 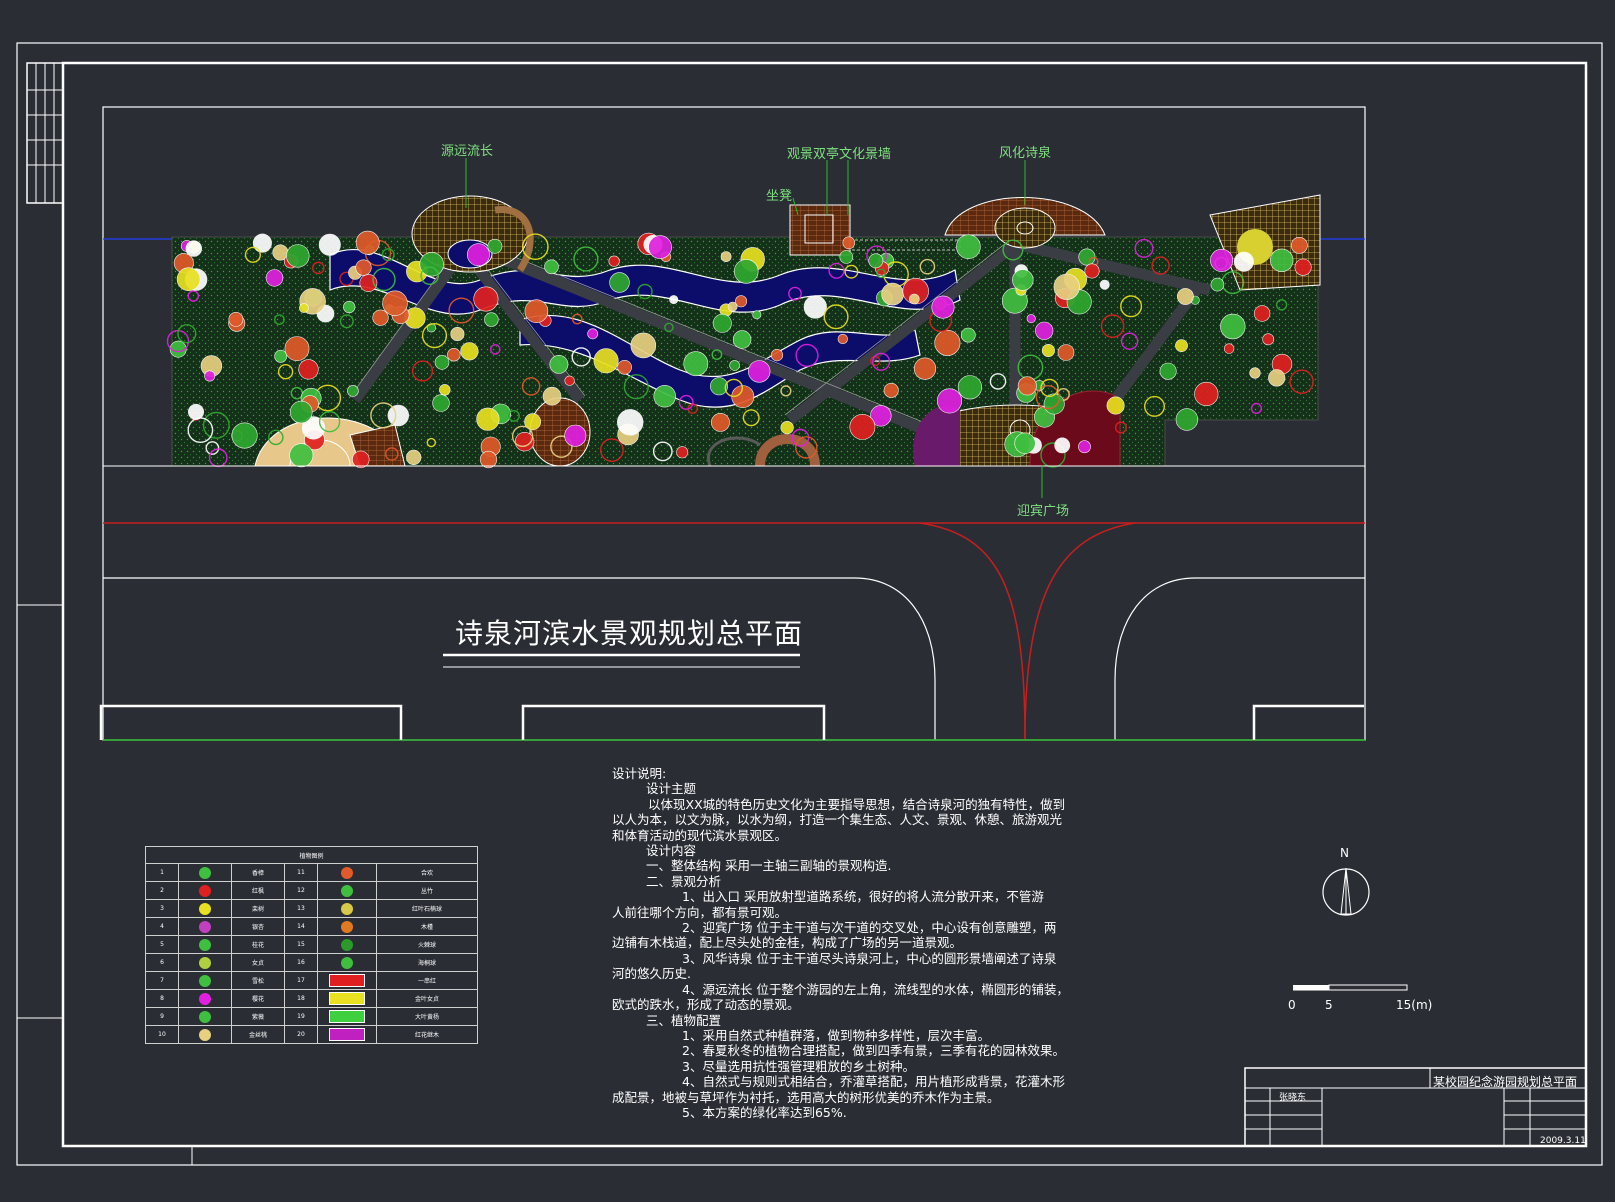 What do you see at coordinates (863, 897) in the screenshot?
I see `notes-line: 1、出入口 采用放射型道路系统，很好的将人流分散开来，不管游` at bounding box center [863, 897].